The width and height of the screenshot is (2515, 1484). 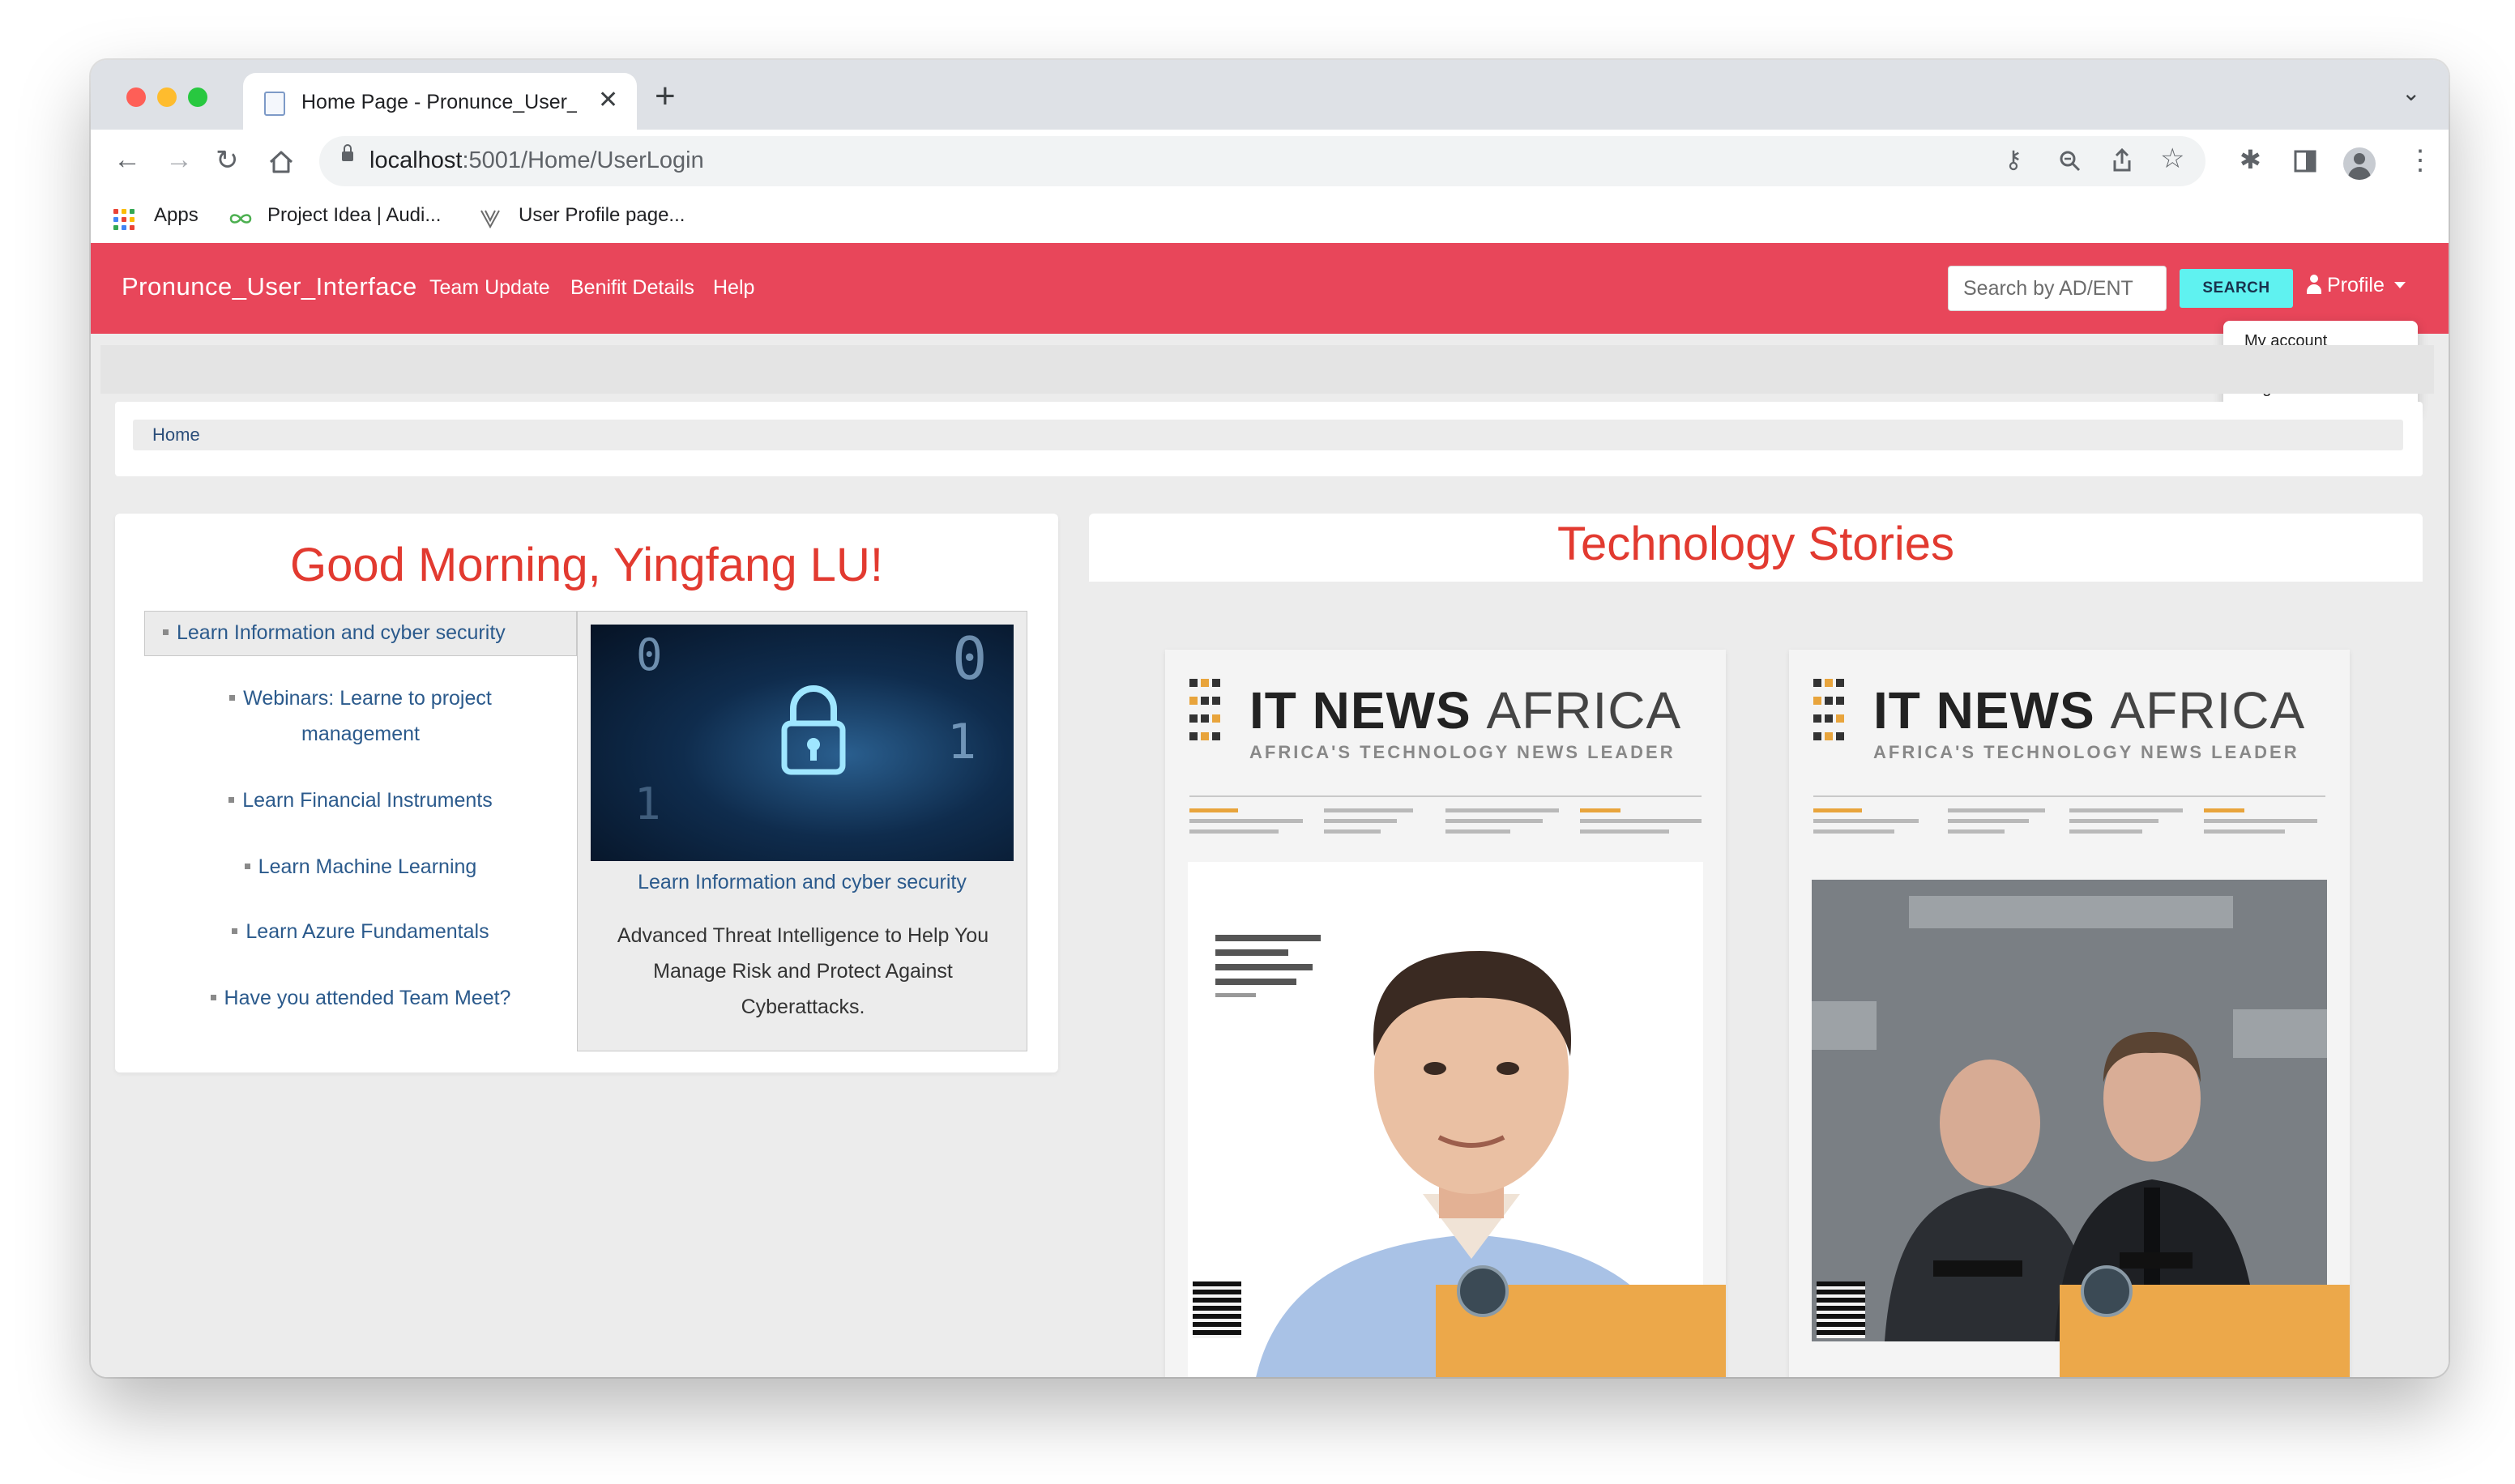 I want to click on infinity-icon, so click(x=241, y=219).